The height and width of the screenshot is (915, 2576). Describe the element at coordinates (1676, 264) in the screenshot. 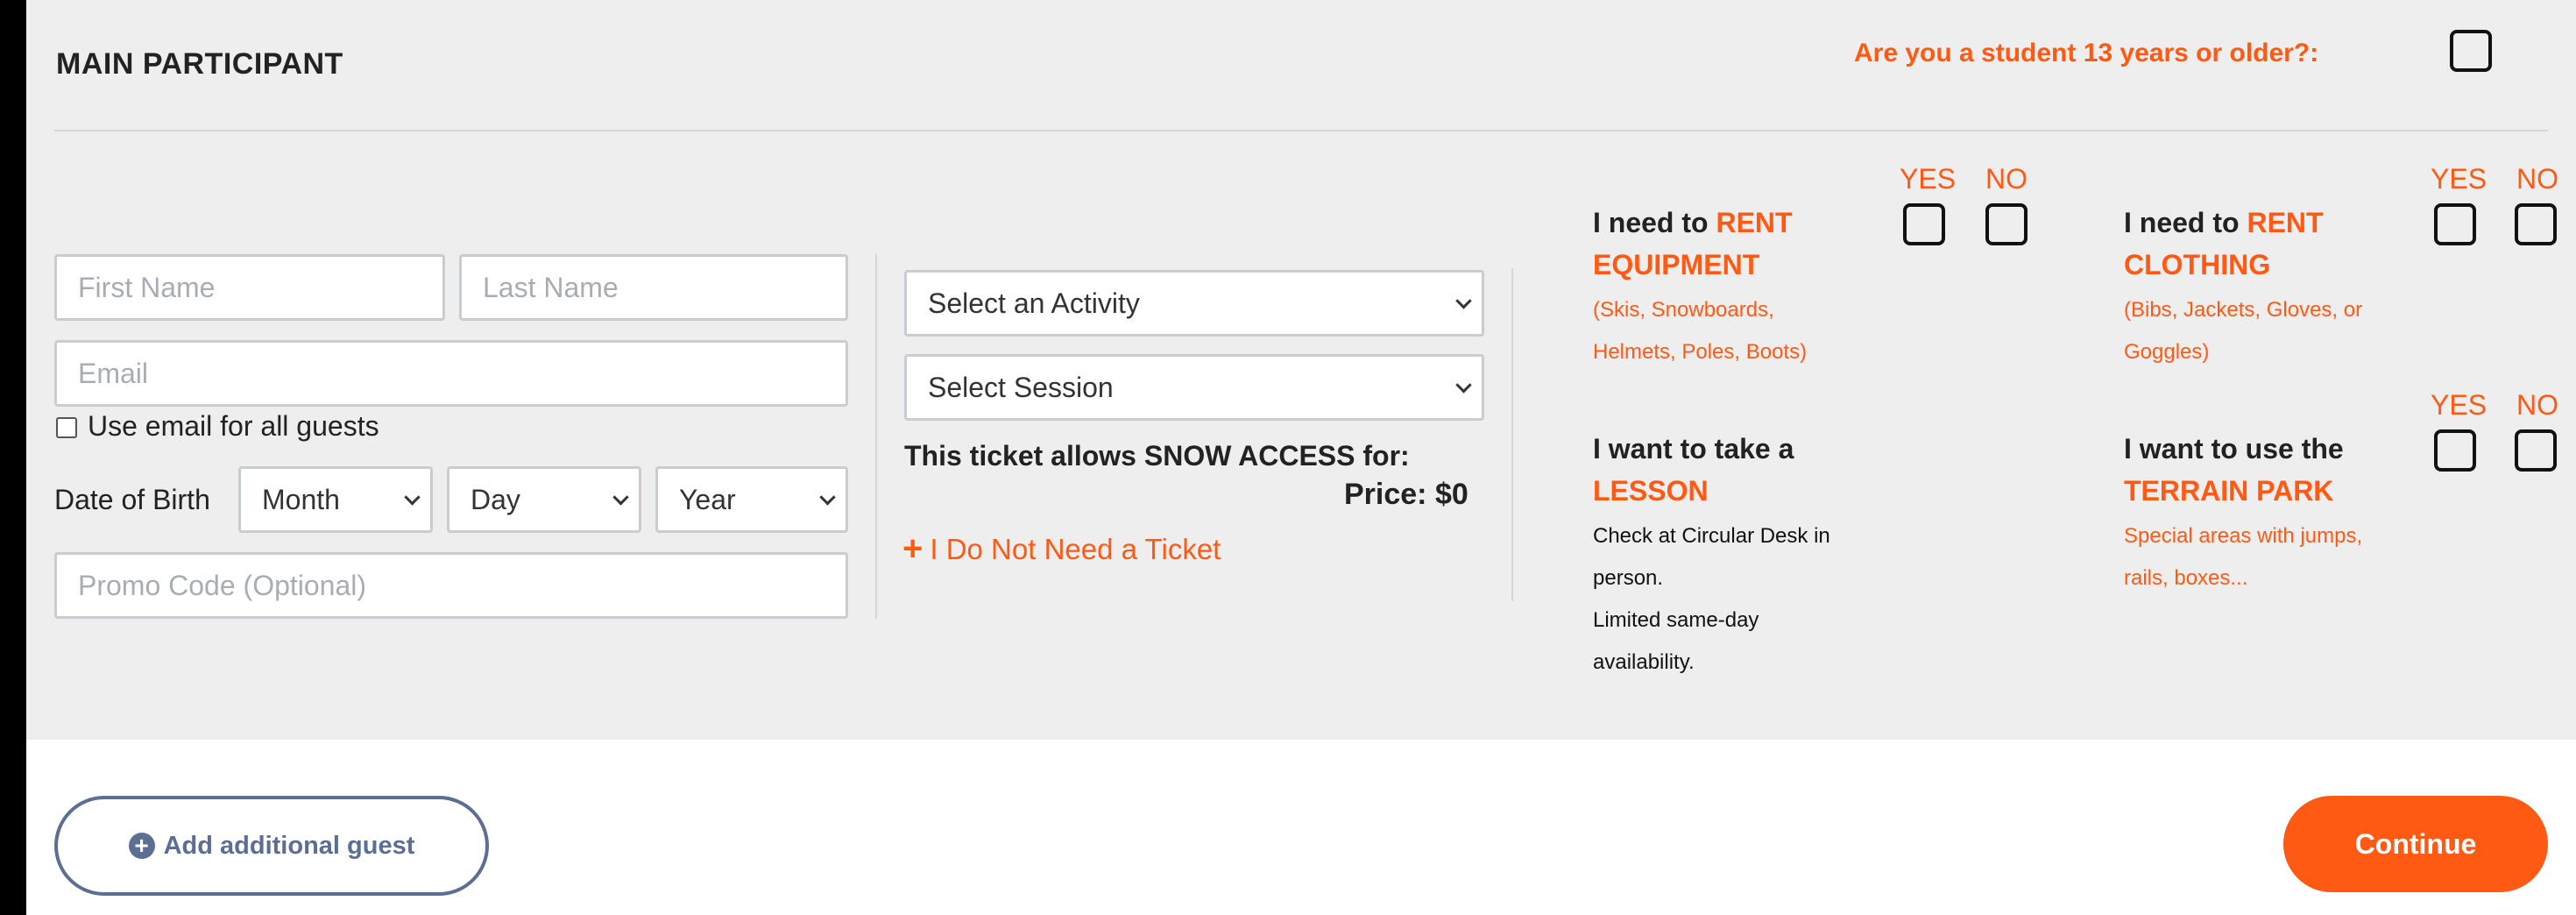

I see `rent-equipment-highlight-2: EQUIPMENT` at that location.